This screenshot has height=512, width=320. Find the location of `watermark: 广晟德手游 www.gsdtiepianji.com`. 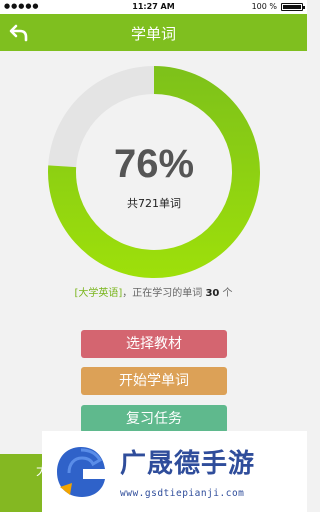

watermark: 广晟德手游 www.gsdtiepianji.com is located at coordinates (174, 471).